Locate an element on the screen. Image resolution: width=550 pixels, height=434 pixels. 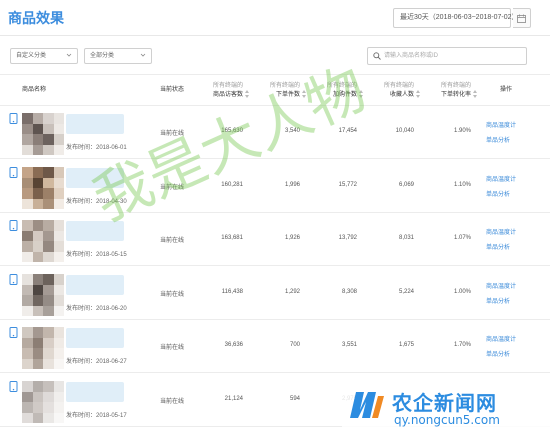
site-logo-icon is located at coordinates (367, 405).